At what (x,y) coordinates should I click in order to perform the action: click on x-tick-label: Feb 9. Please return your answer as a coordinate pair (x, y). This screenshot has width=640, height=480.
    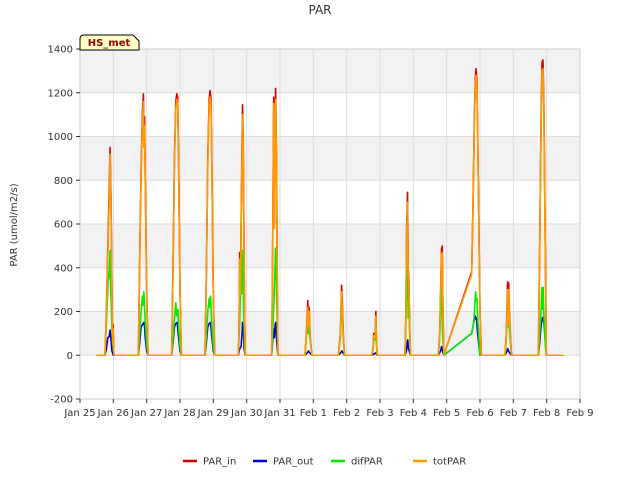
    Looking at the image, I should click on (579, 413).